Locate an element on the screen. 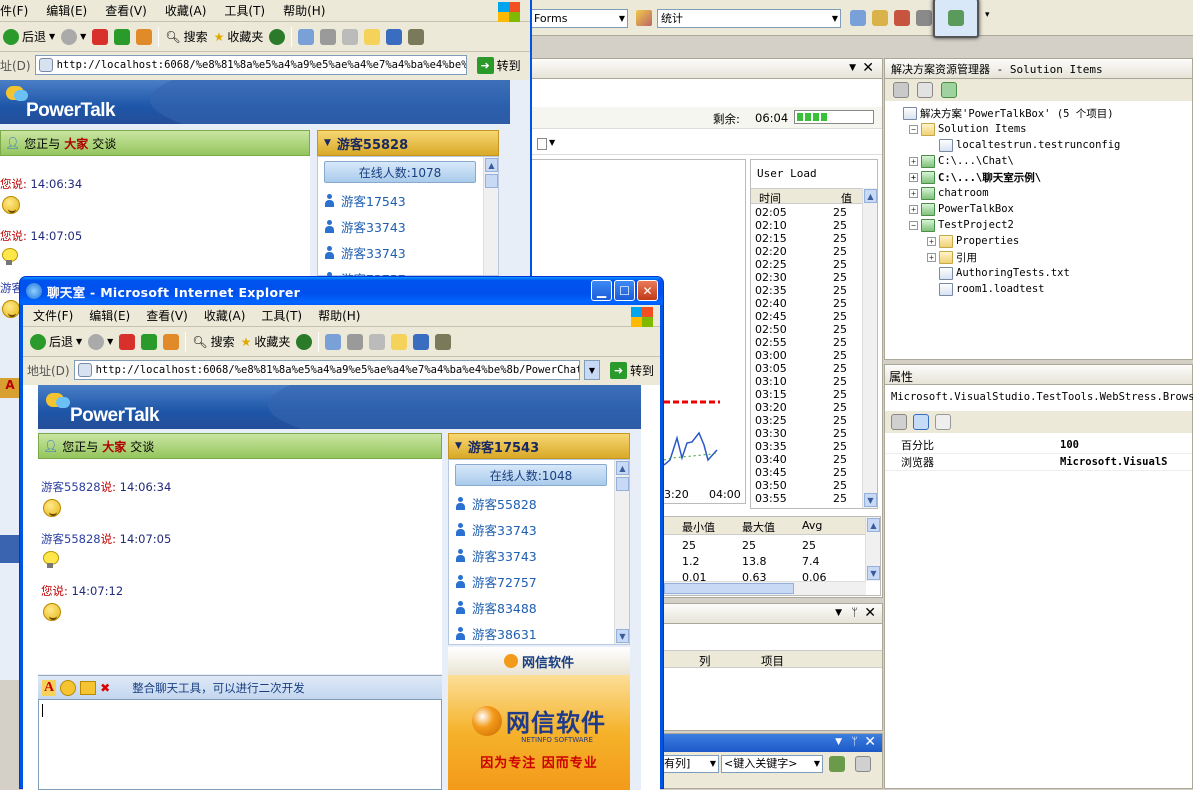 This screenshot has width=1193, height=790. tree-item: − Solution Items is located at coordinates (1041, 129).